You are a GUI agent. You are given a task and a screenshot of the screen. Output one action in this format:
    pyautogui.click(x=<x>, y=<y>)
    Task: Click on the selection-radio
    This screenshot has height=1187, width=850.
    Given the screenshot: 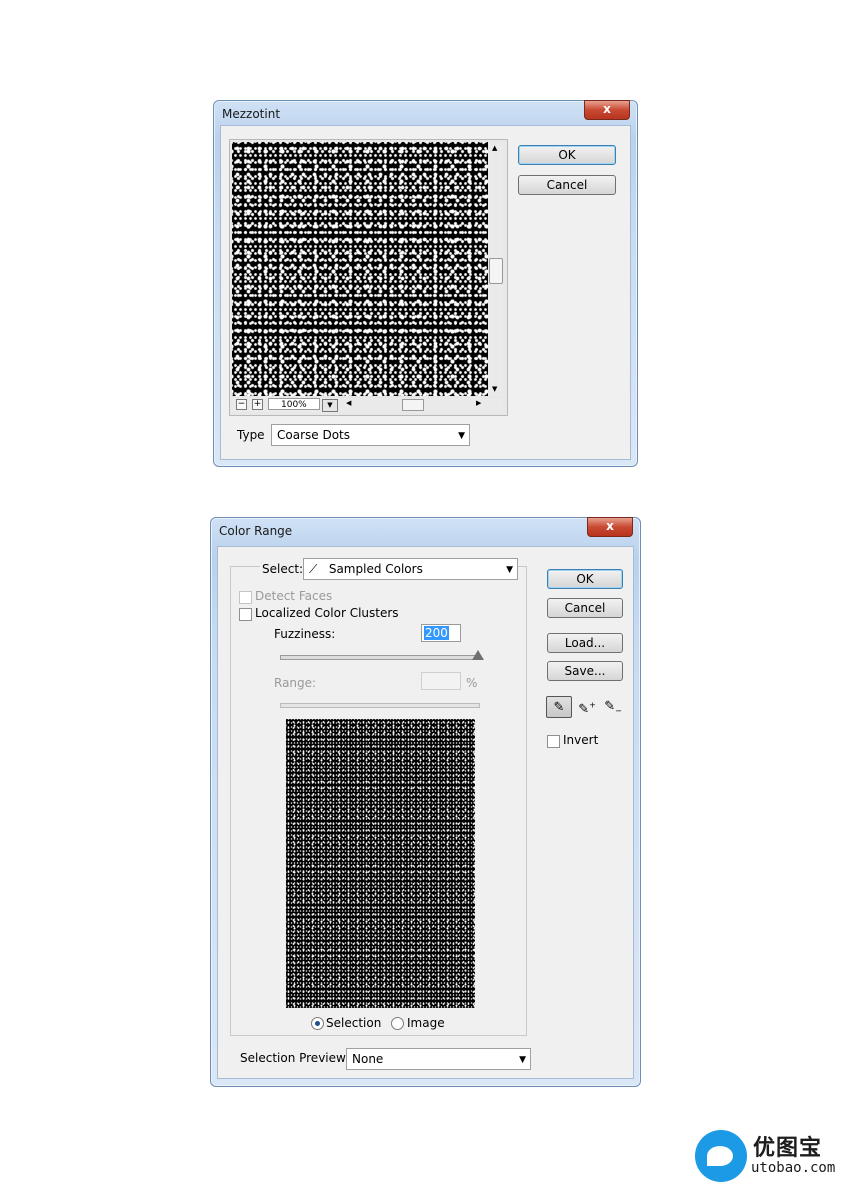 What is the action you would take?
    pyautogui.click(x=317, y=1023)
    